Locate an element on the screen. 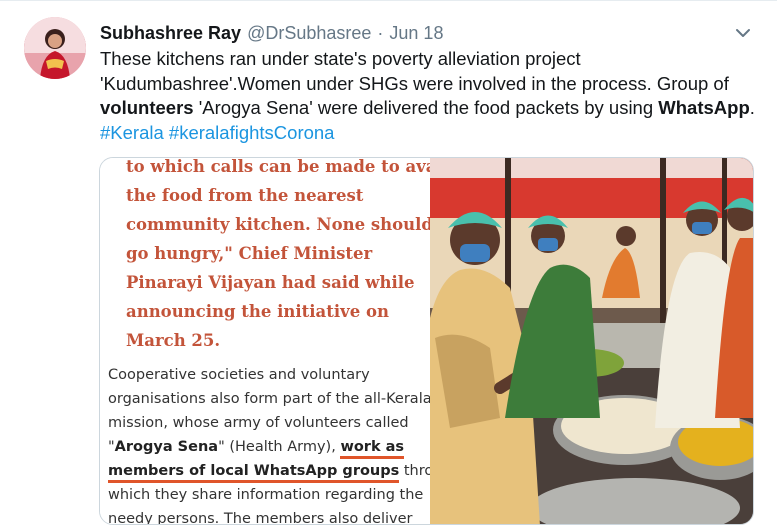  quote-line: to which calls can be made to avail is located at coordinates (287, 166).